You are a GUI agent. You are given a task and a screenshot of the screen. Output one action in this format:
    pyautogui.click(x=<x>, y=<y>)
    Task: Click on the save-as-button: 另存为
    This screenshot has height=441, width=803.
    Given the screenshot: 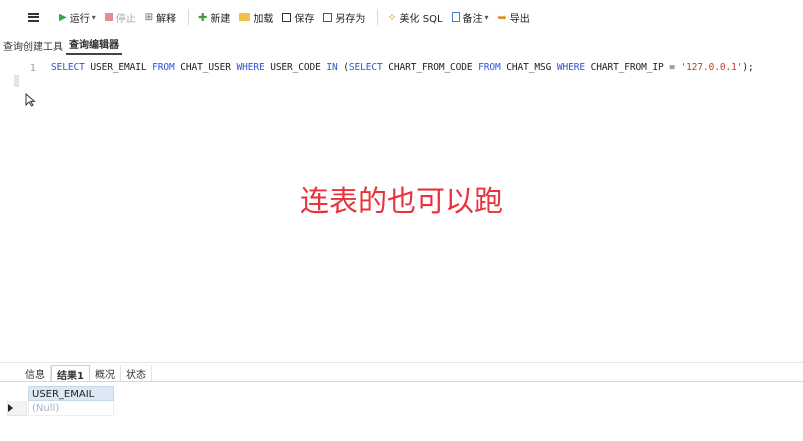 What is the action you would take?
    pyautogui.click(x=344, y=17)
    